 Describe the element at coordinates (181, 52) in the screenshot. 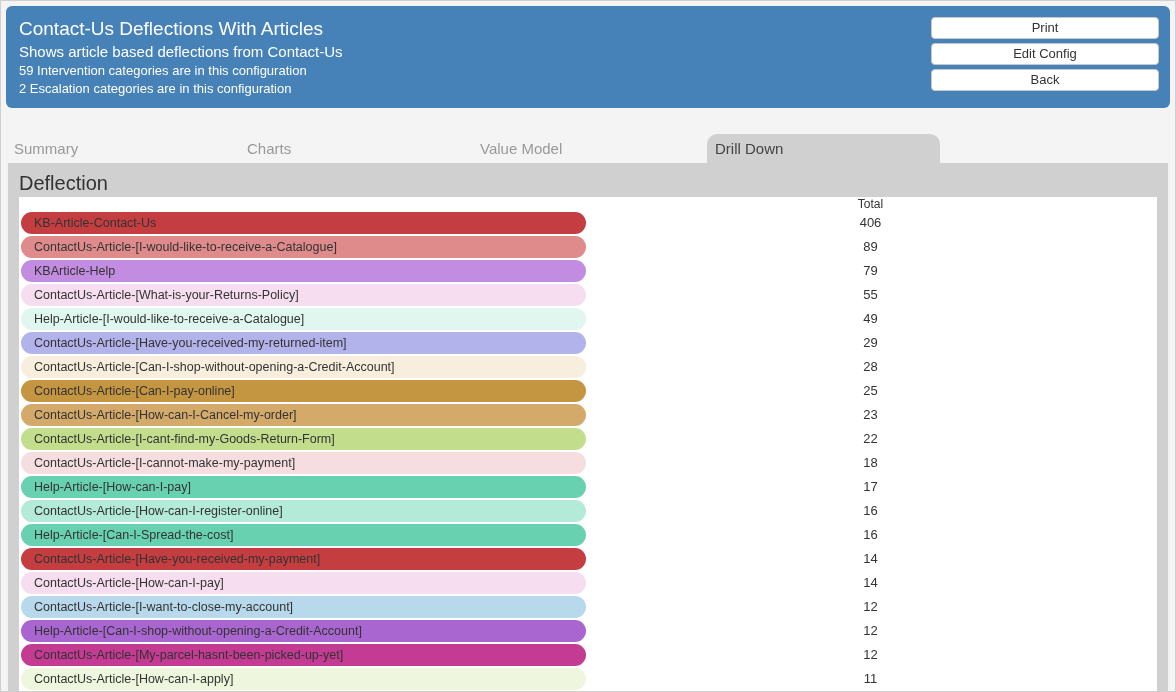

I see `report-subtitle: Shows article based deflections from Contact-Us` at that location.